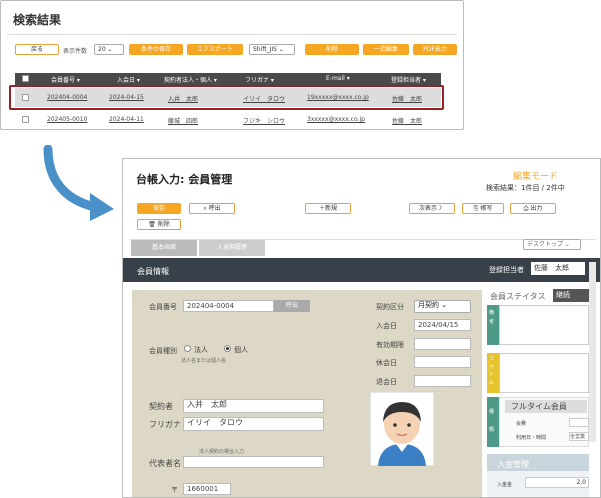  Describe the element at coordinates (518, 296) in the screenshot. I see `status-label: 会員ステイタス` at that location.